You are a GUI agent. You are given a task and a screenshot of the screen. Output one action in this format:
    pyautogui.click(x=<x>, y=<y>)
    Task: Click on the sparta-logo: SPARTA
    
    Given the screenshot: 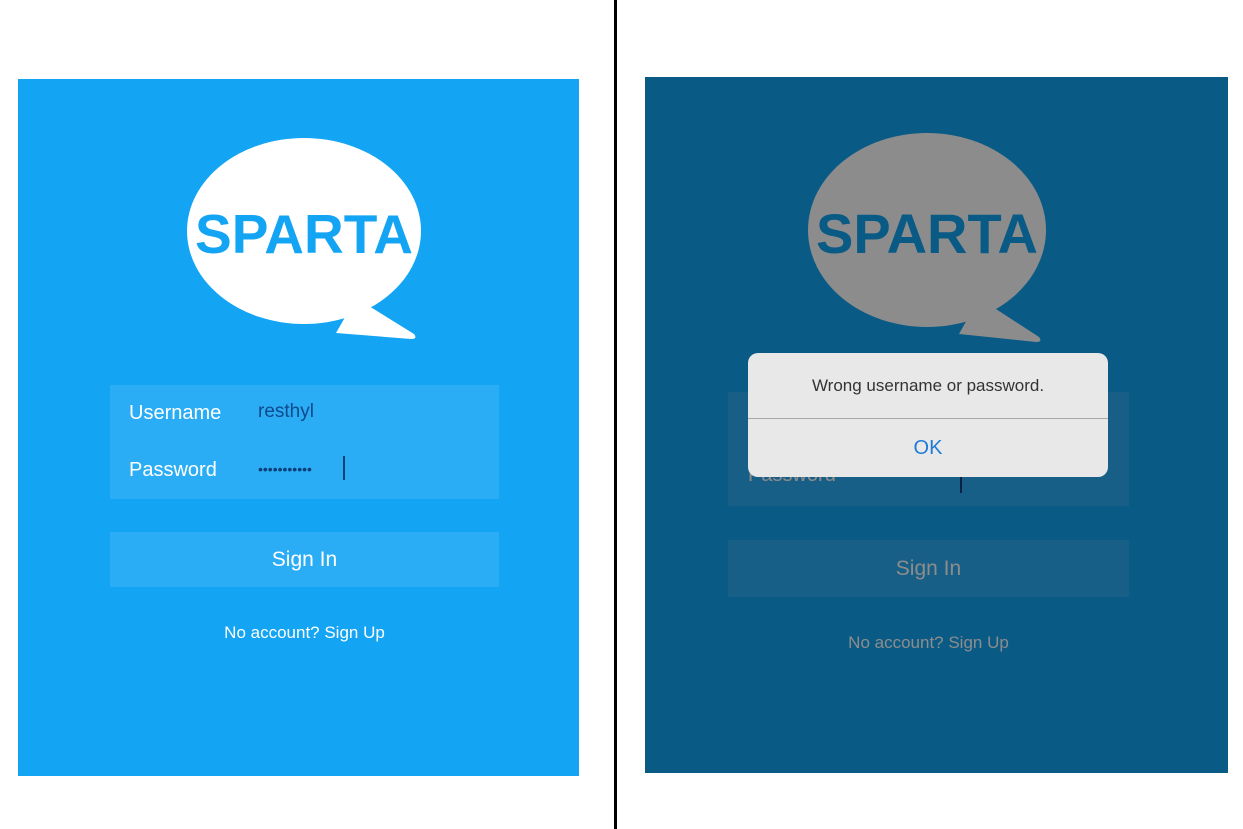 What is the action you would take?
    pyautogui.click(x=304, y=238)
    